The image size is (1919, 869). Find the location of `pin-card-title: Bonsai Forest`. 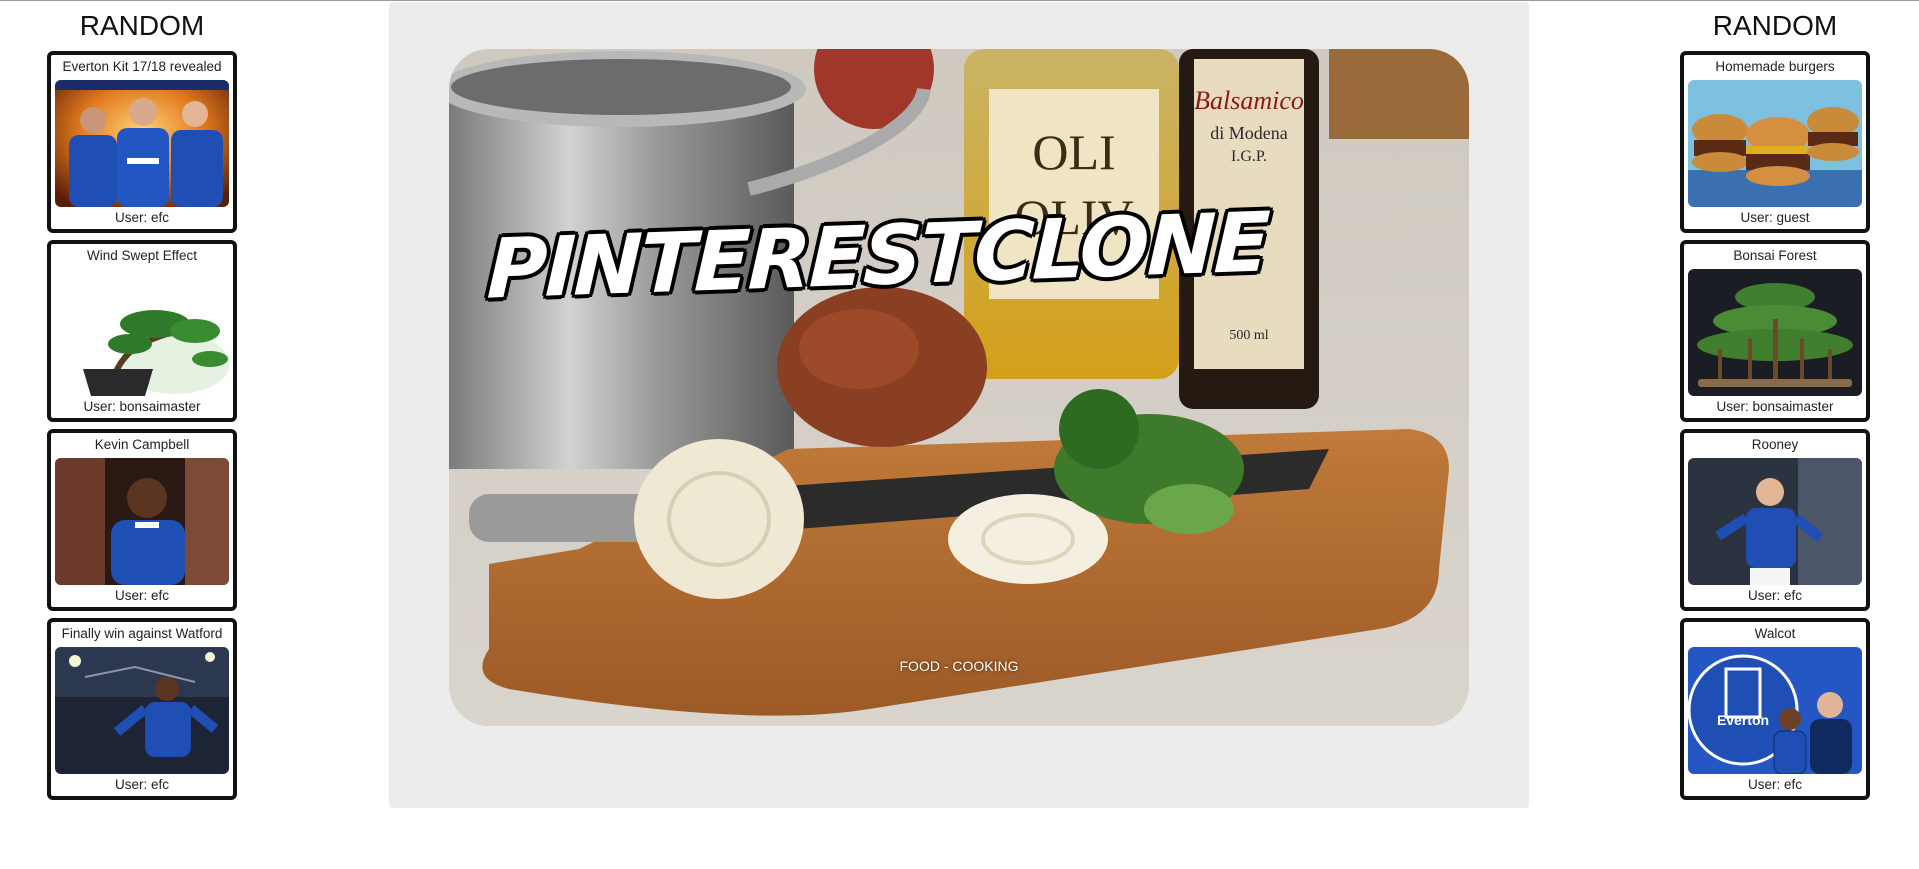

pin-card-title: Bonsai Forest is located at coordinates (1775, 255).